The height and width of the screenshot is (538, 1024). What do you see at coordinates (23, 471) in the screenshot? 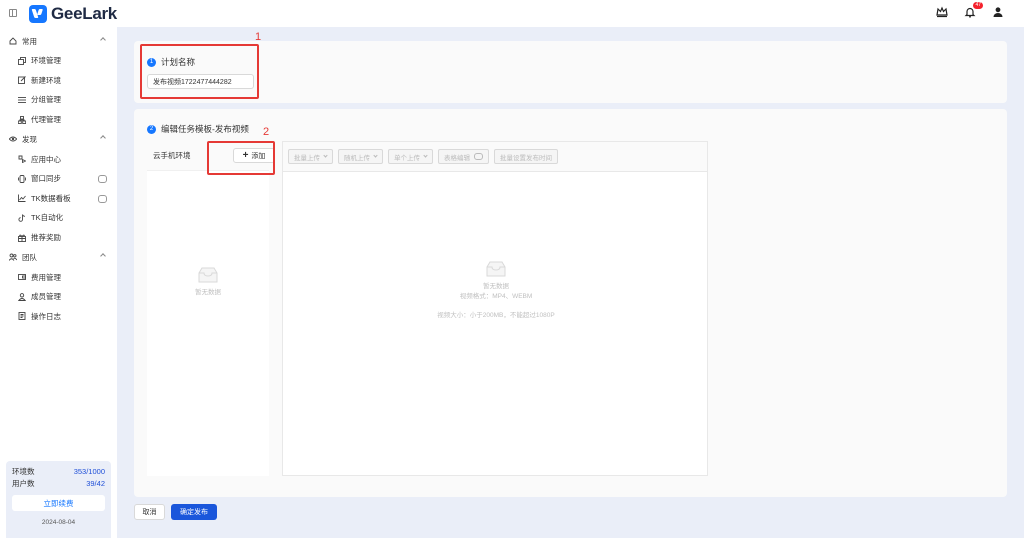
I see `env-count-label: 环境数` at bounding box center [23, 471].